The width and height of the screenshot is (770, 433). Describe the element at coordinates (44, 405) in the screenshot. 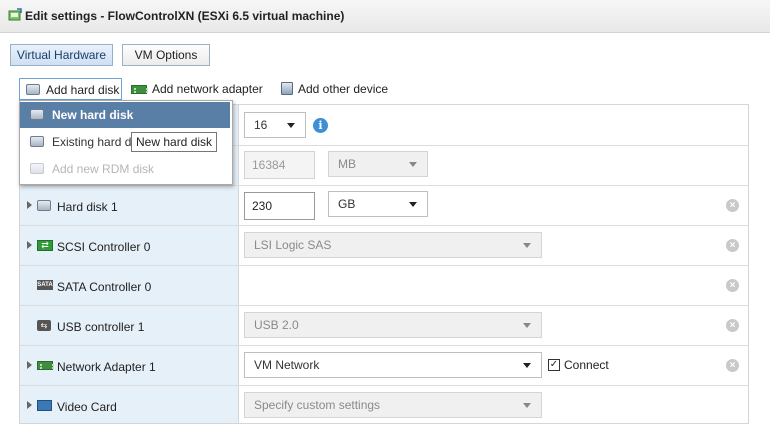

I see `video-card-icon` at that location.